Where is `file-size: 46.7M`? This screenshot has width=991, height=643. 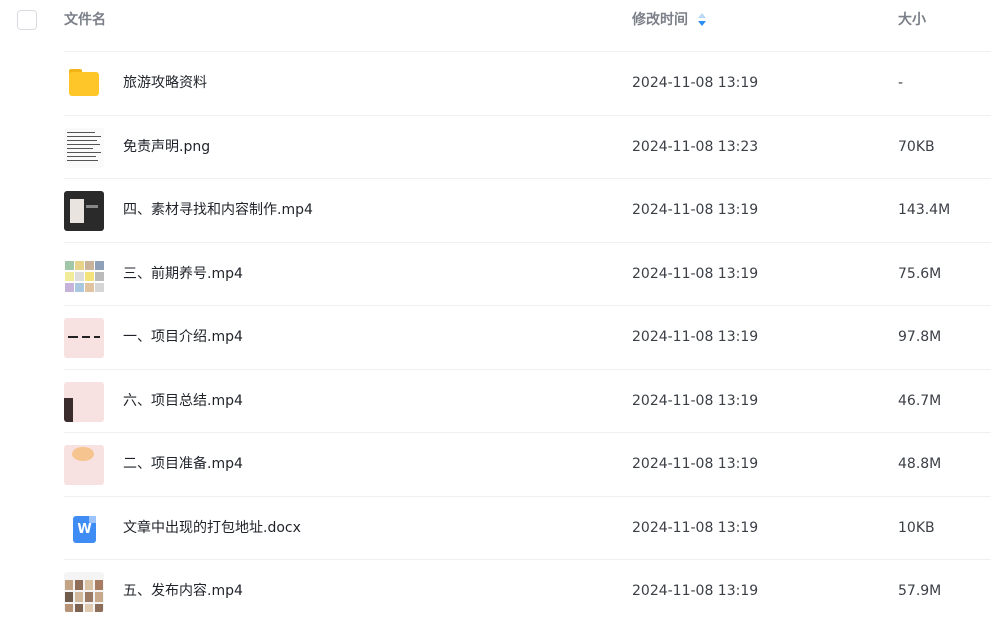
file-size: 46.7M is located at coordinates (920, 401).